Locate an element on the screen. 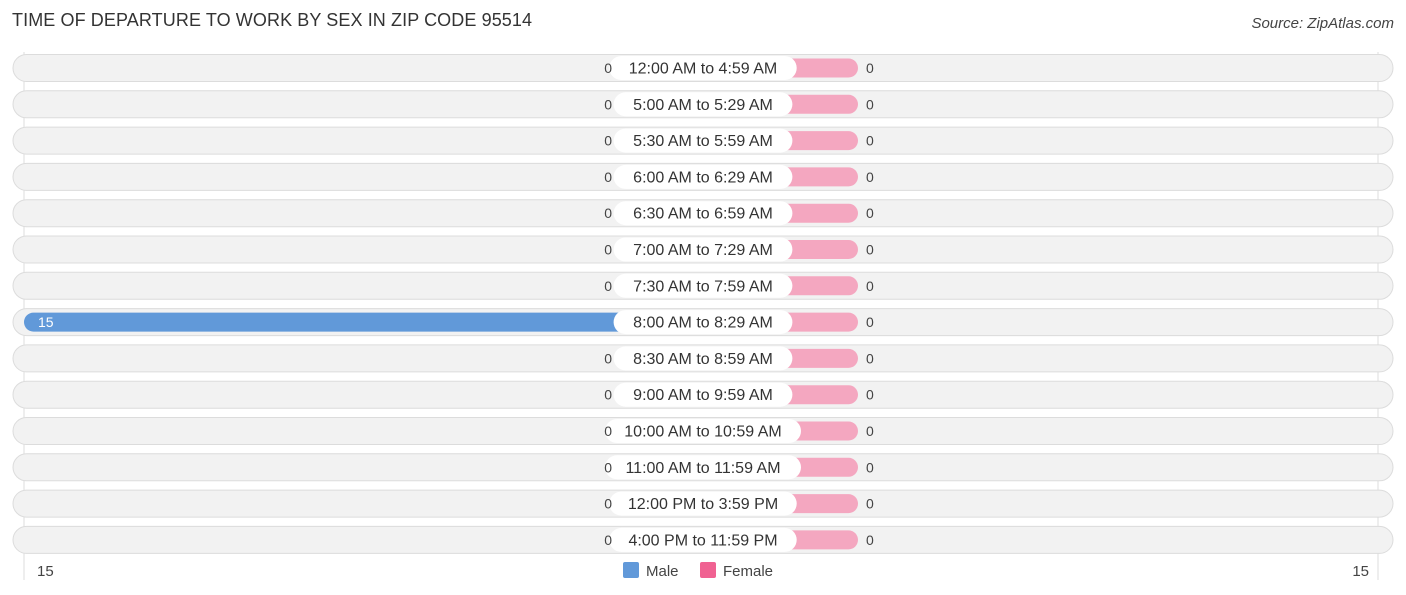 The image size is (1406, 595). category-label: 9:00 AM to 9:59 AM is located at coordinates (703, 395).